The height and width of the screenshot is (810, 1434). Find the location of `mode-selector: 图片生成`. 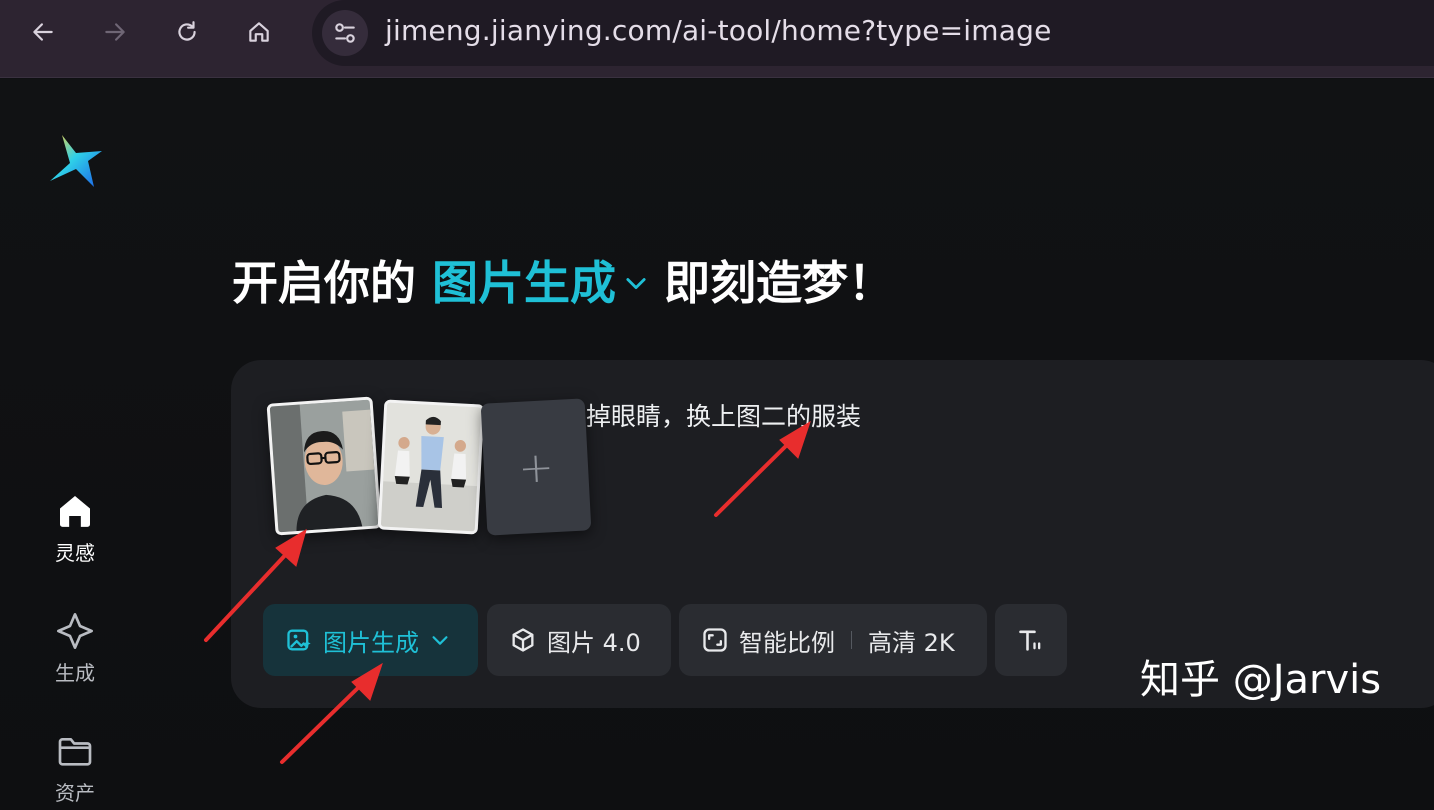

mode-selector: 图片生成 is located at coordinates (524, 280).